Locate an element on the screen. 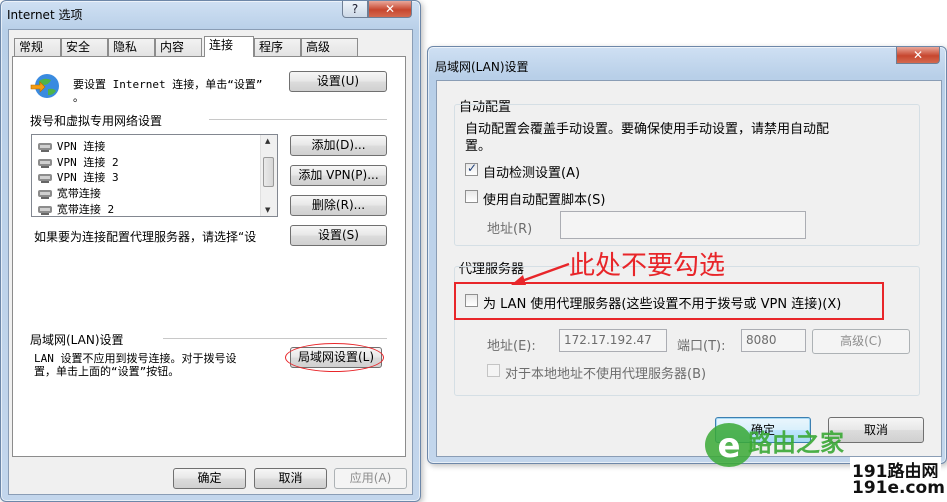 This screenshot has width=947, height=502. watermark-site-2: 191e.com is located at coordinates (898, 488).